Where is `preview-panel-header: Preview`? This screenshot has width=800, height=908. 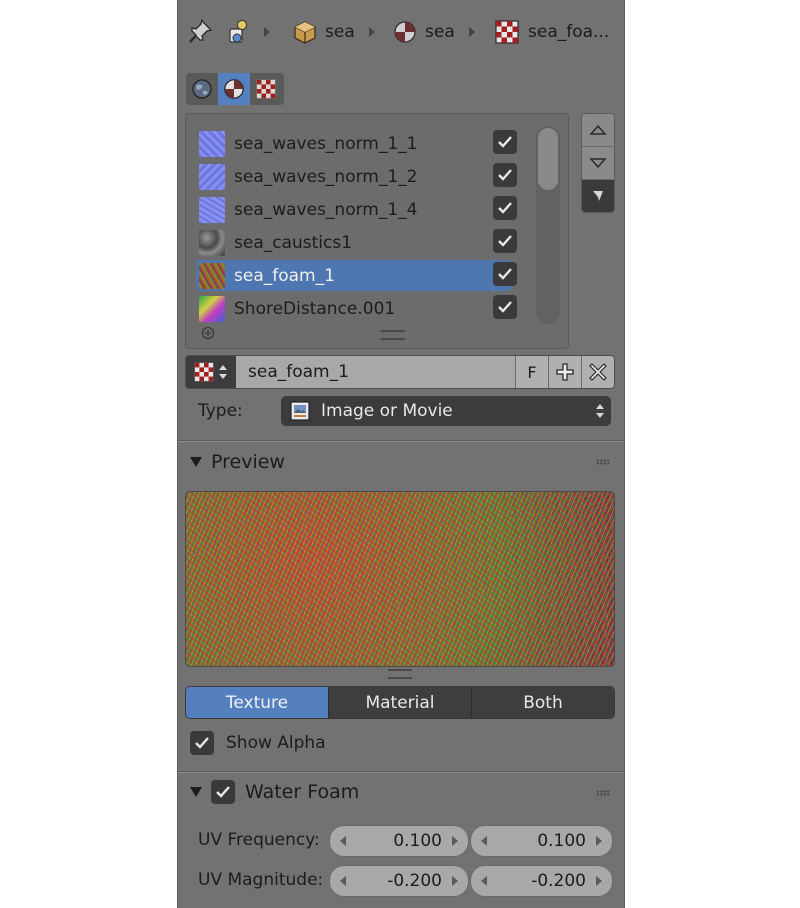
preview-panel-header: Preview is located at coordinates (237, 462).